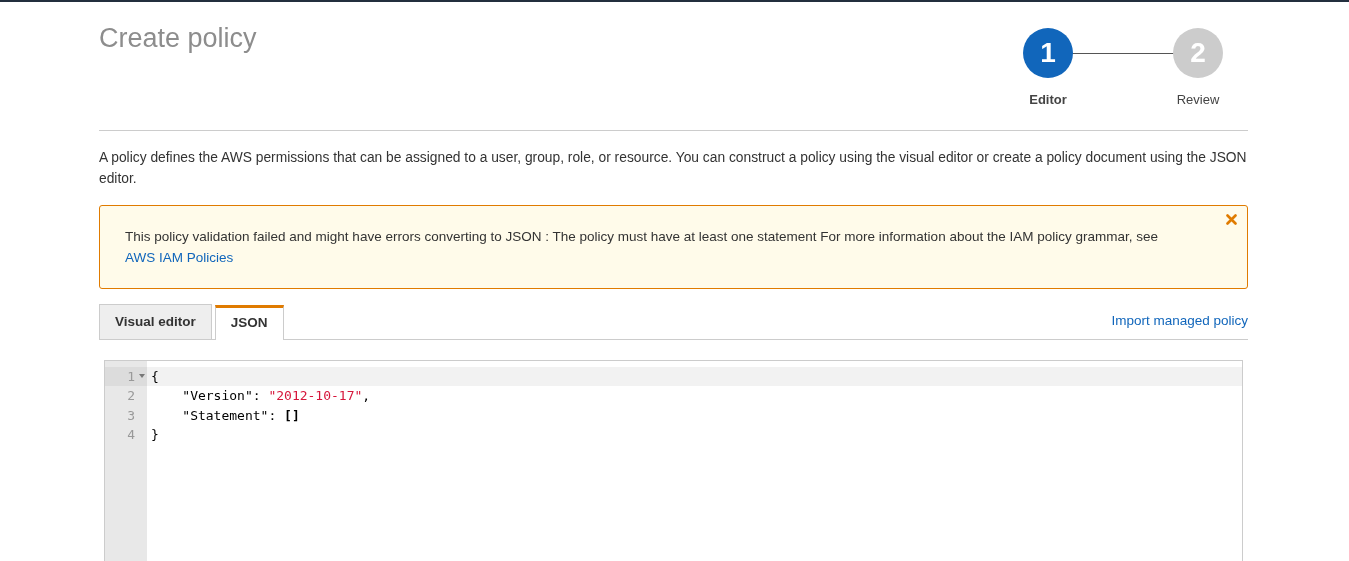 The width and height of the screenshot is (1349, 561). Describe the element at coordinates (131, 435) in the screenshot. I see `line-number: 4` at that location.